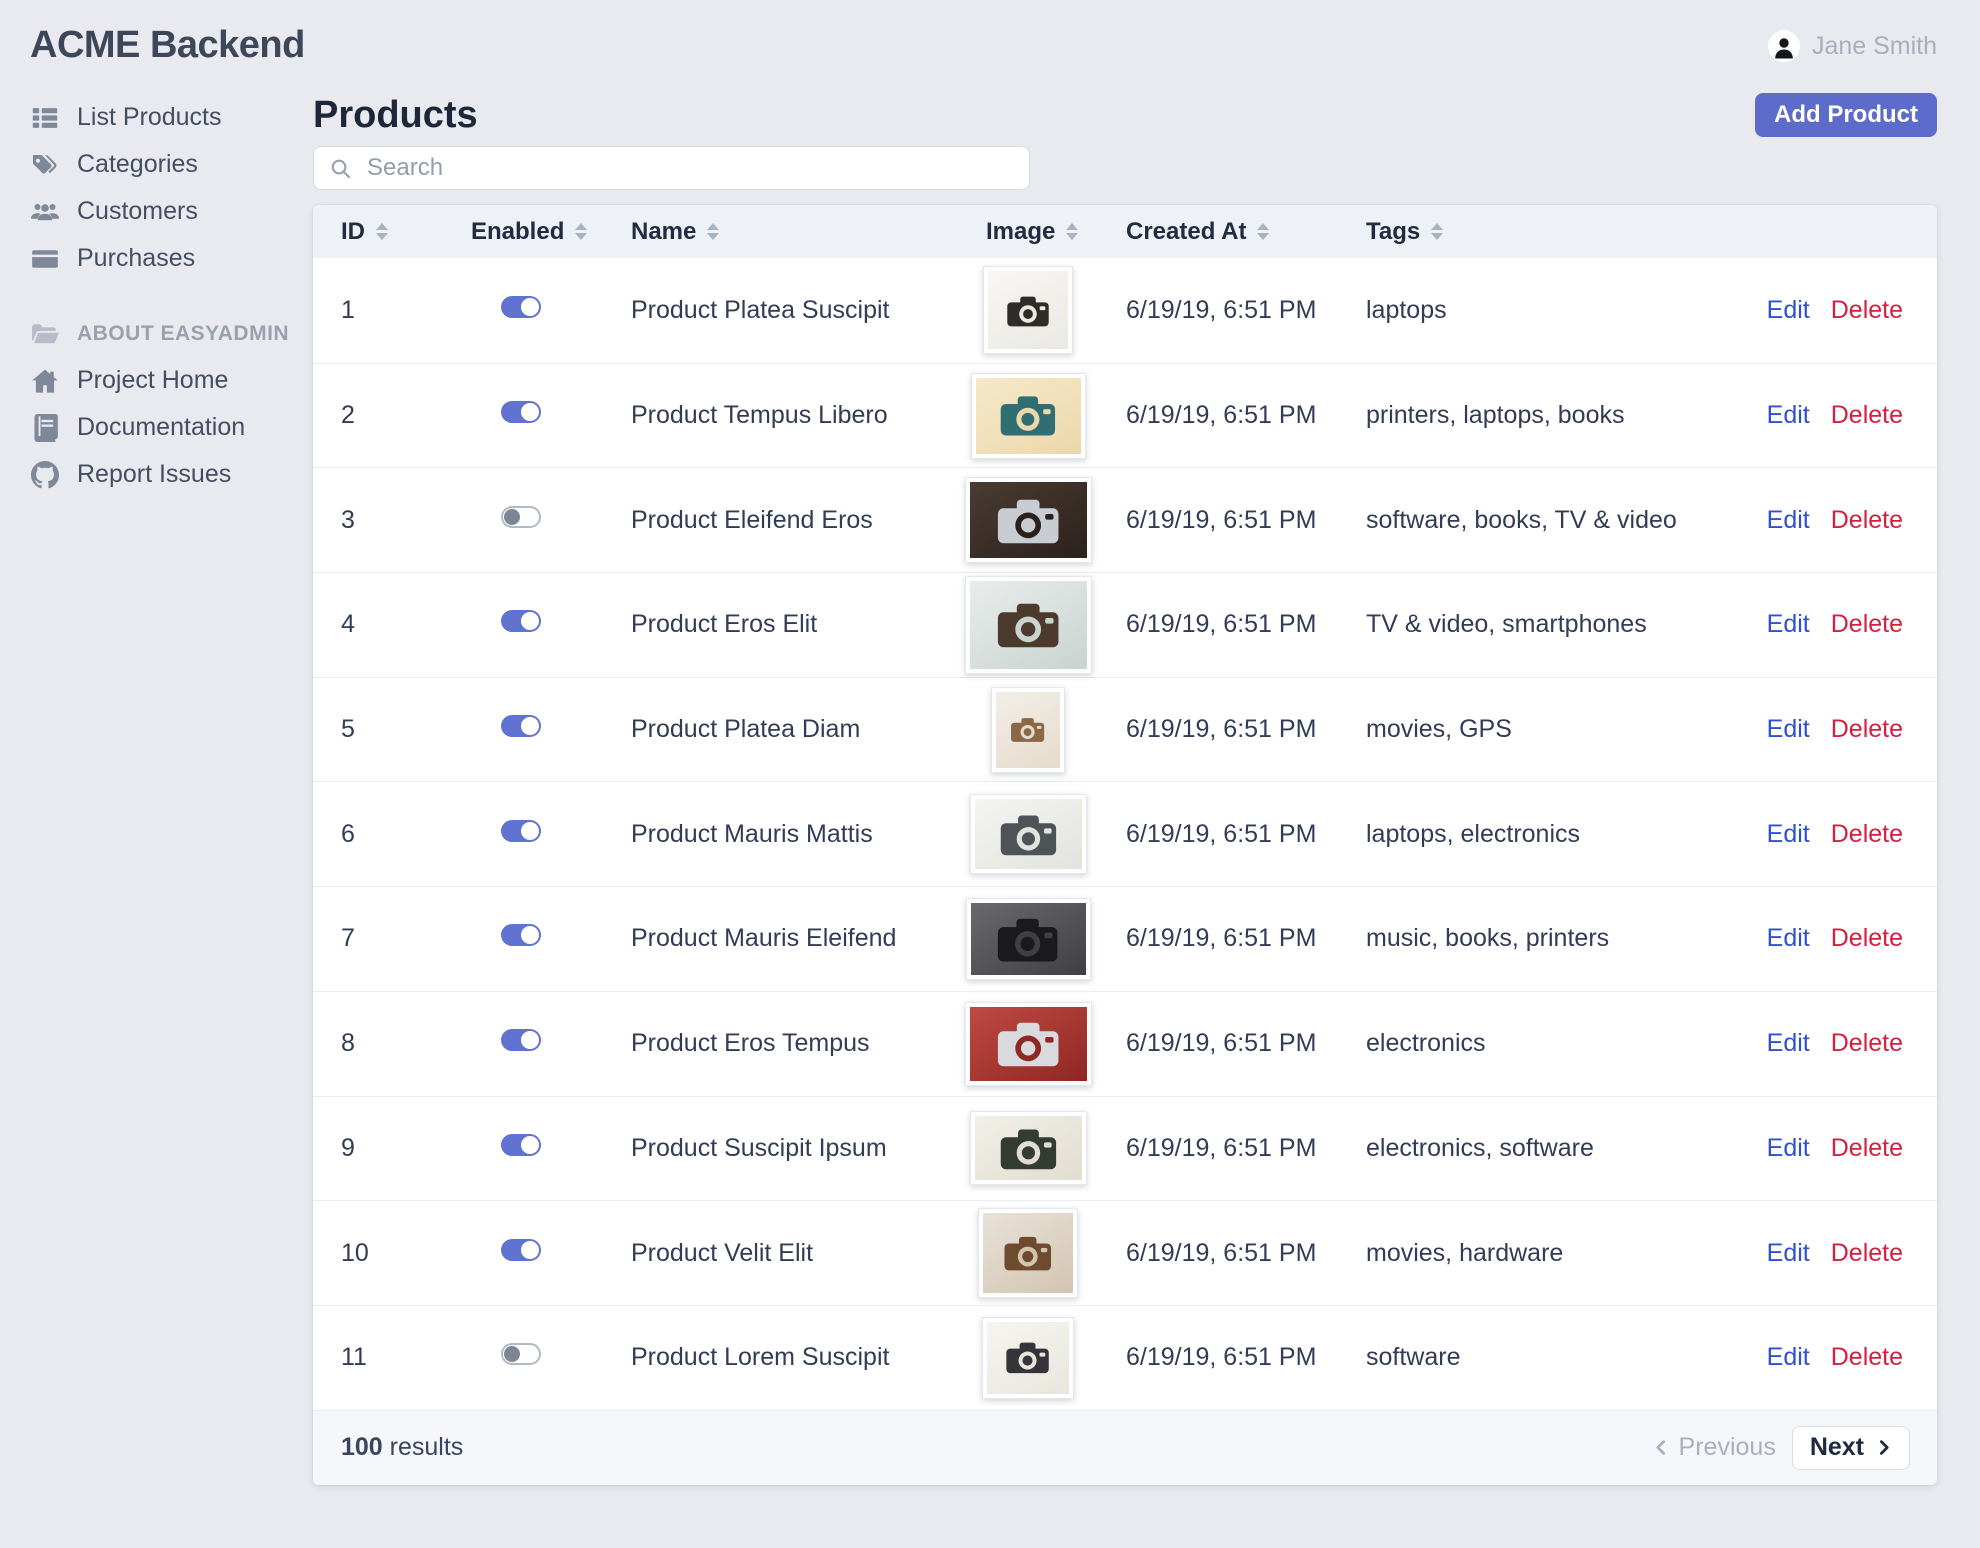 The height and width of the screenshot is (1548, 1980). Describe the element at coordinates (1521, 519) in the screenshot. I see `cell-tags: software, books, TV & video` at that location.